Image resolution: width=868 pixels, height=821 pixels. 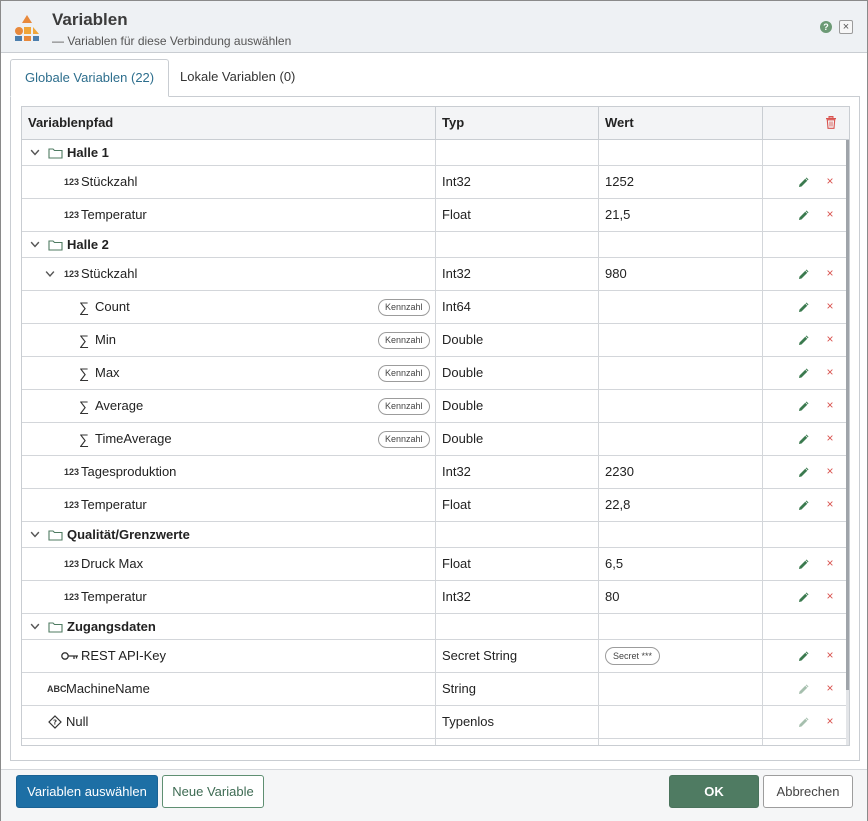 What do you see at coordinates (517, 123) in the screenshot?
I see `column-header-type: Typ` at bounding box center [517, 123].